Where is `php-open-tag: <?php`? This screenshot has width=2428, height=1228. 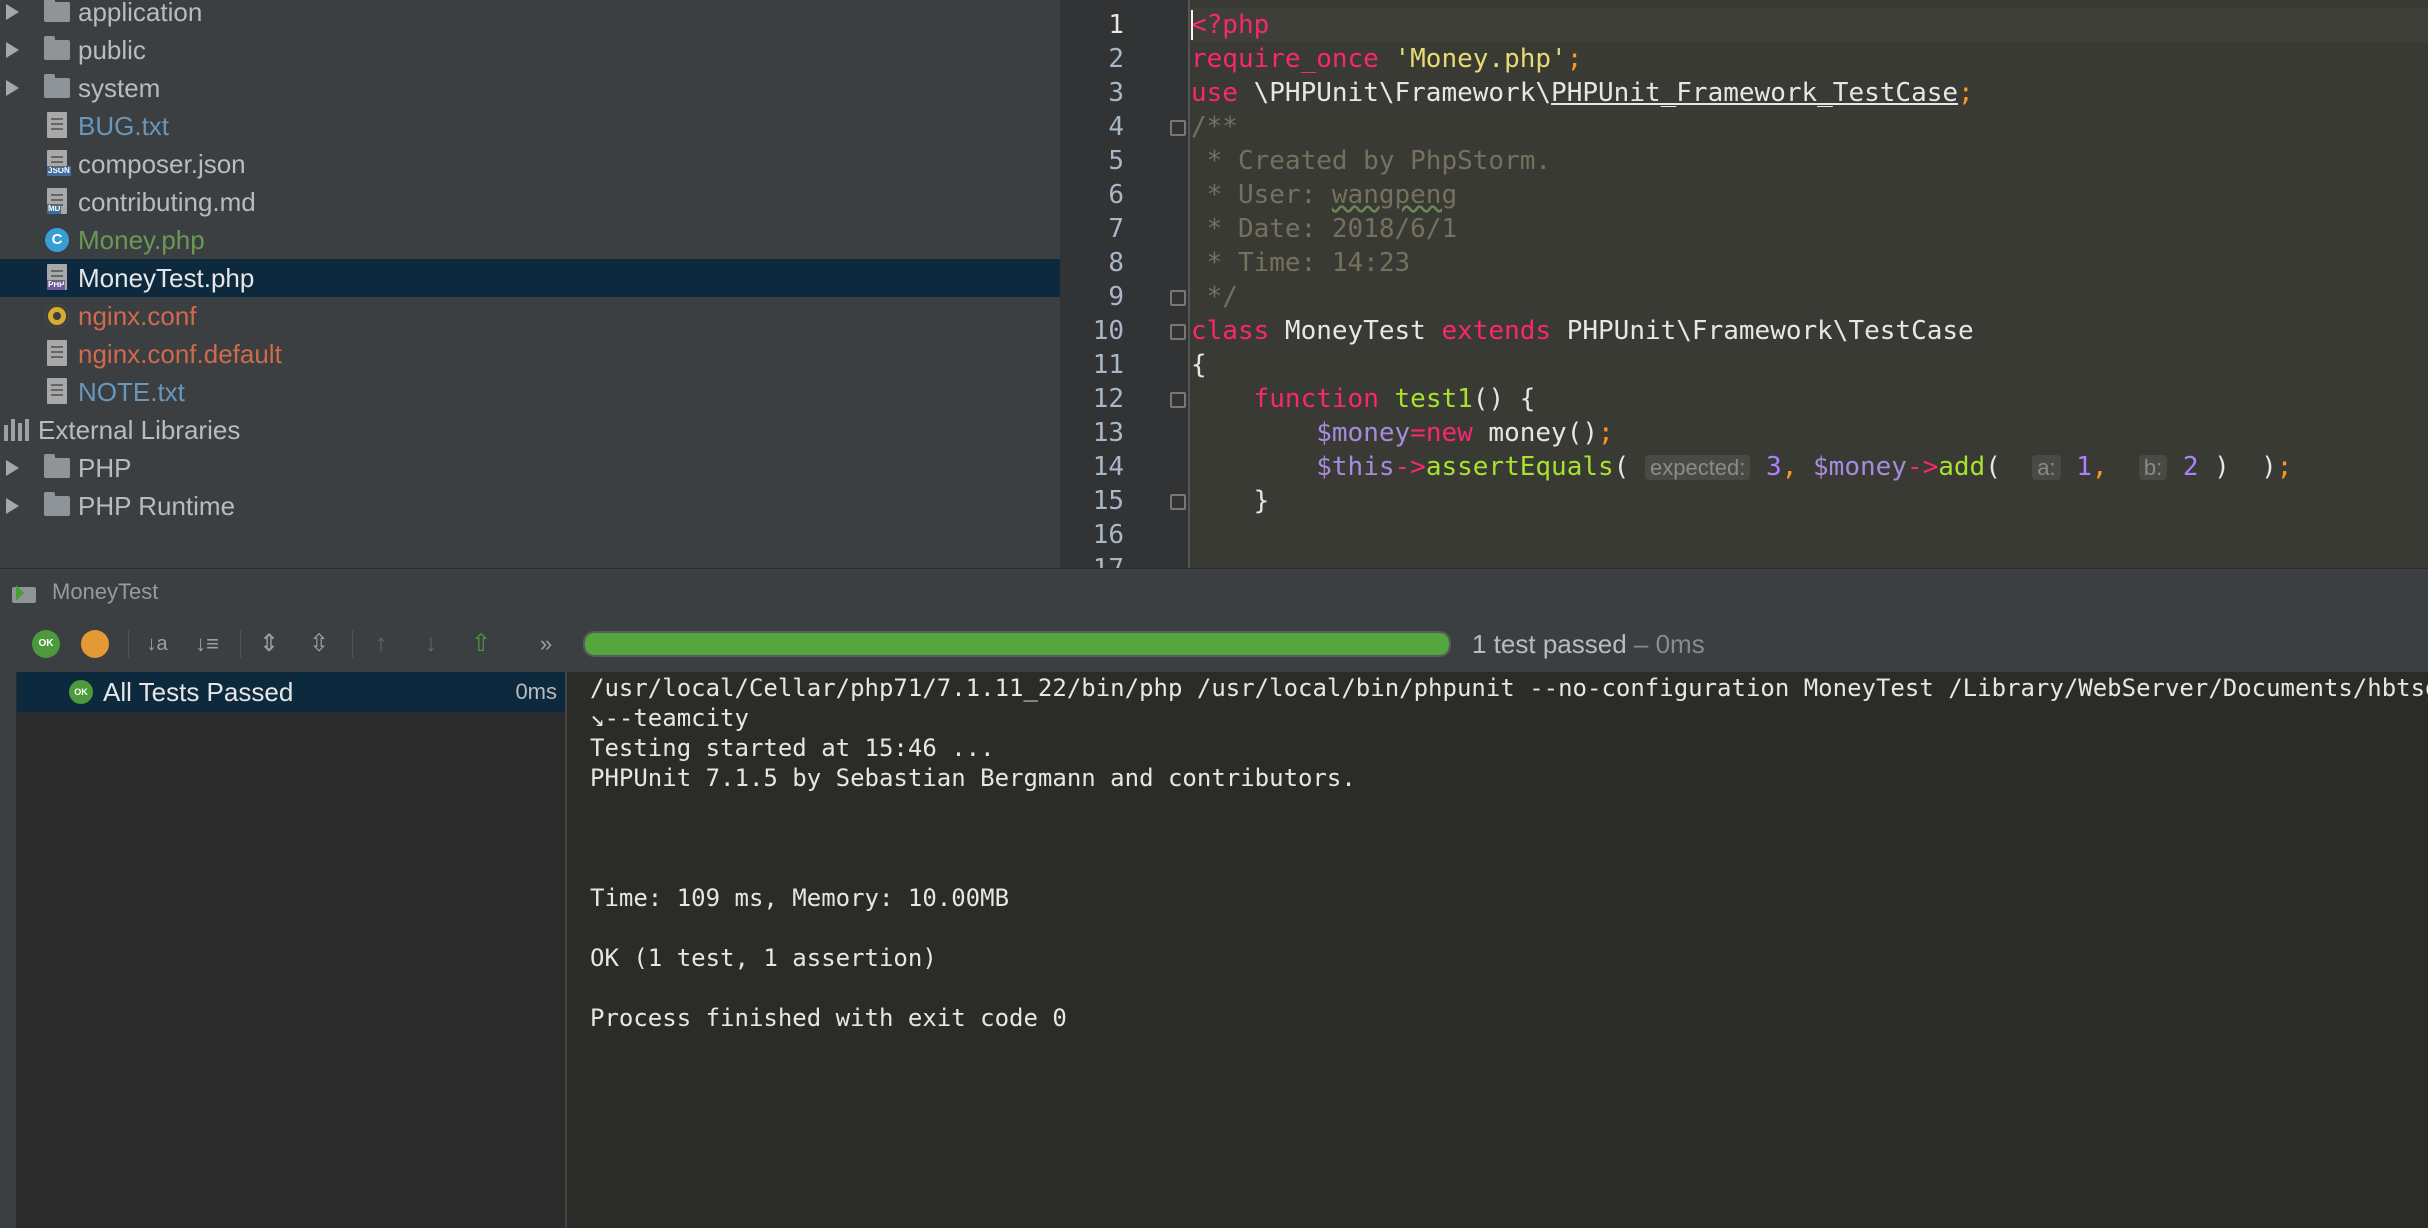
php-open-tag: <?php is located at coordinates (1230, 25).